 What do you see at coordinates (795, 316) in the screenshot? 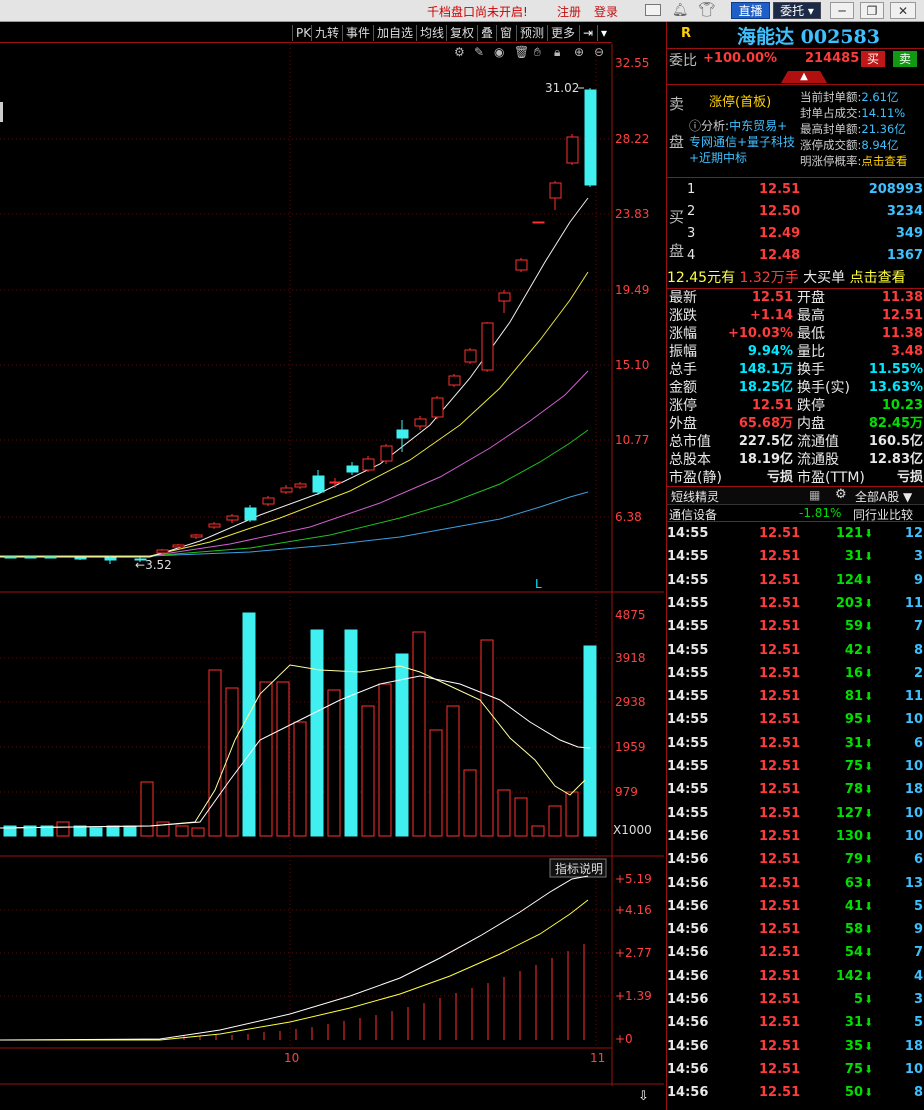
I see `quote-row: 涨跌 +1.14 最高 12.51` at bounding box center [795, 316].